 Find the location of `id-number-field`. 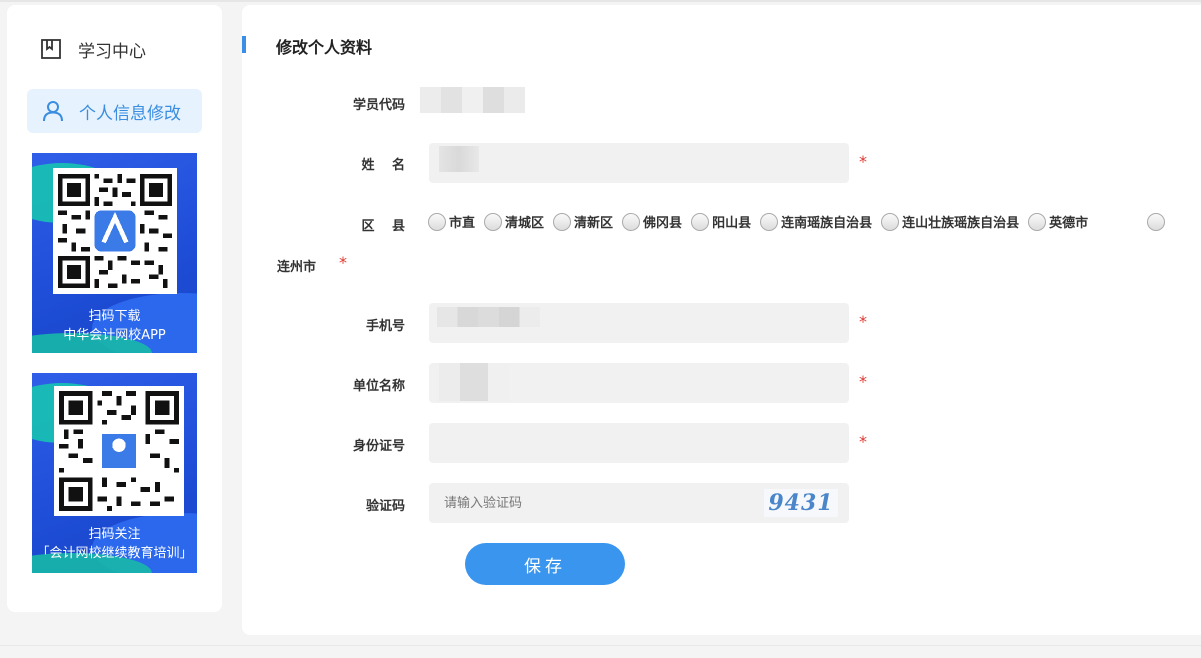

id-number-field is located at coordinates (639, 443).